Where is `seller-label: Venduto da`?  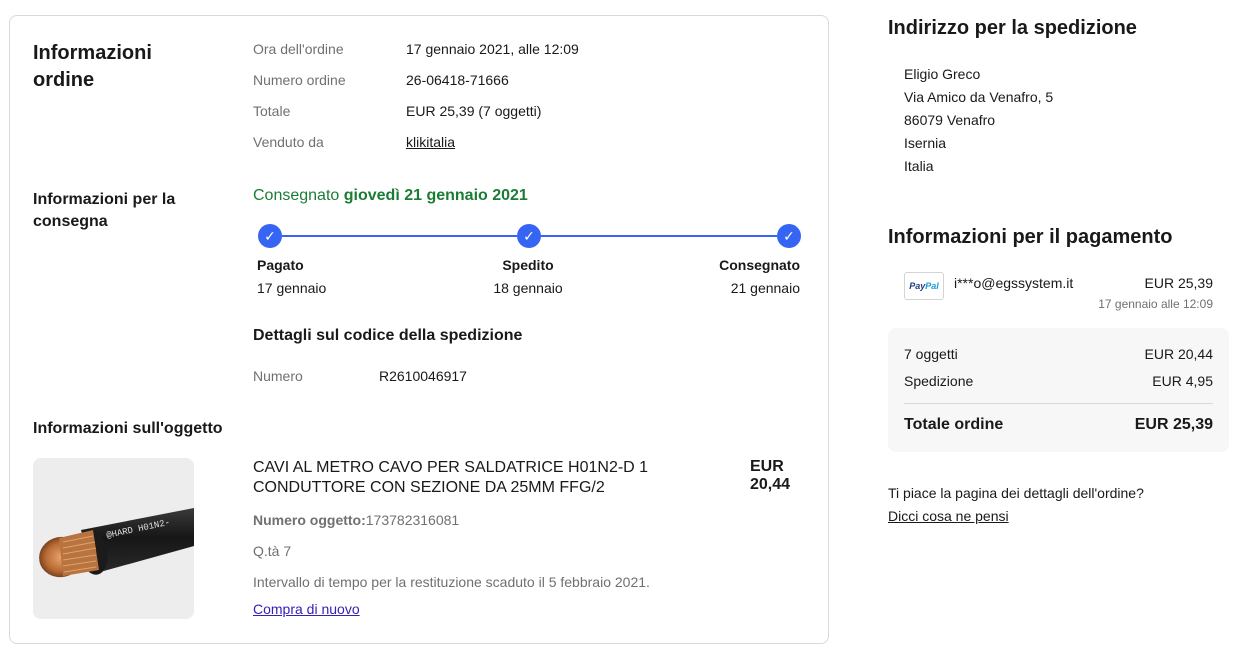
seller-label: Venduto da is located at coordinates (288, 142).